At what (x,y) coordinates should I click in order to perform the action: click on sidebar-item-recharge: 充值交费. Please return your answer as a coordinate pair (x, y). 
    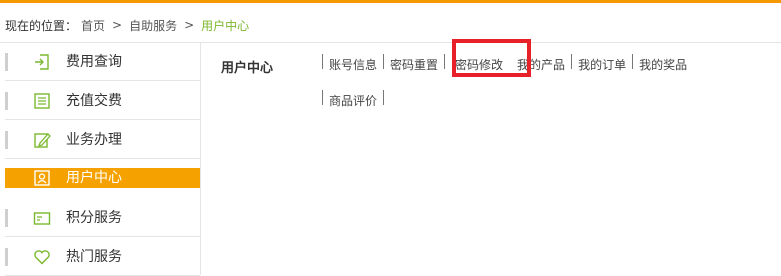
    Looking at the image, I should click on (102, 101).